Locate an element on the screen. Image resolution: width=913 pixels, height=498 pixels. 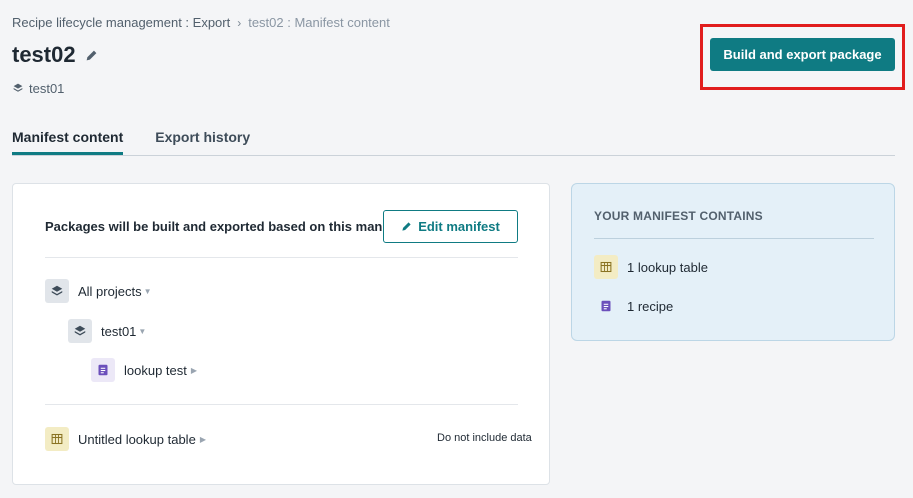
tree-item-project: test01 ▼ is located at coordinates (107, 331).